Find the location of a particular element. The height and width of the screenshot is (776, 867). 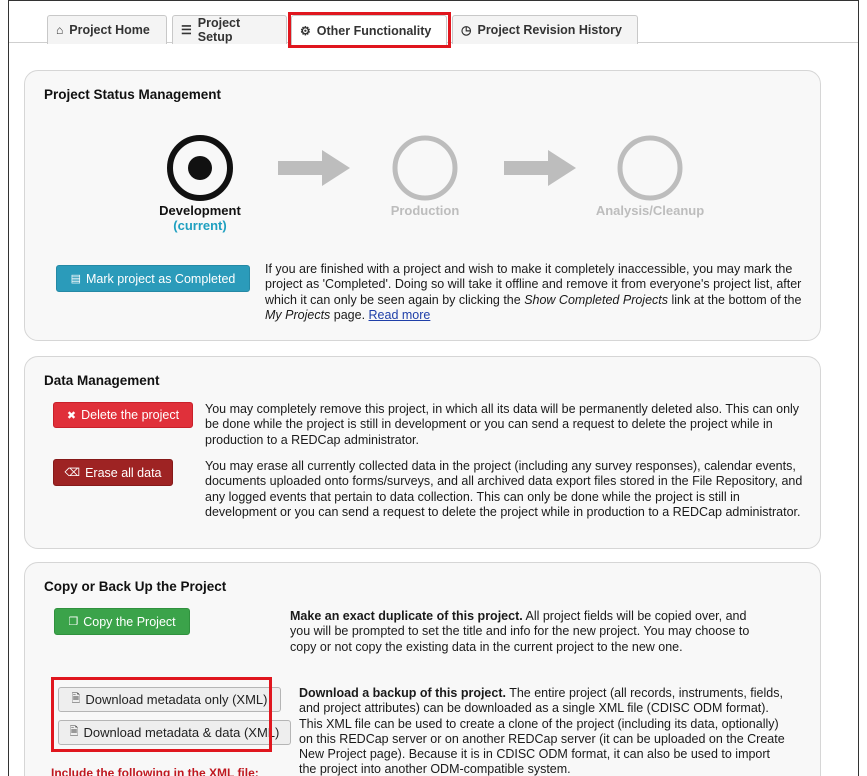

step-production-label: Production is located at coordinates (425, 210).